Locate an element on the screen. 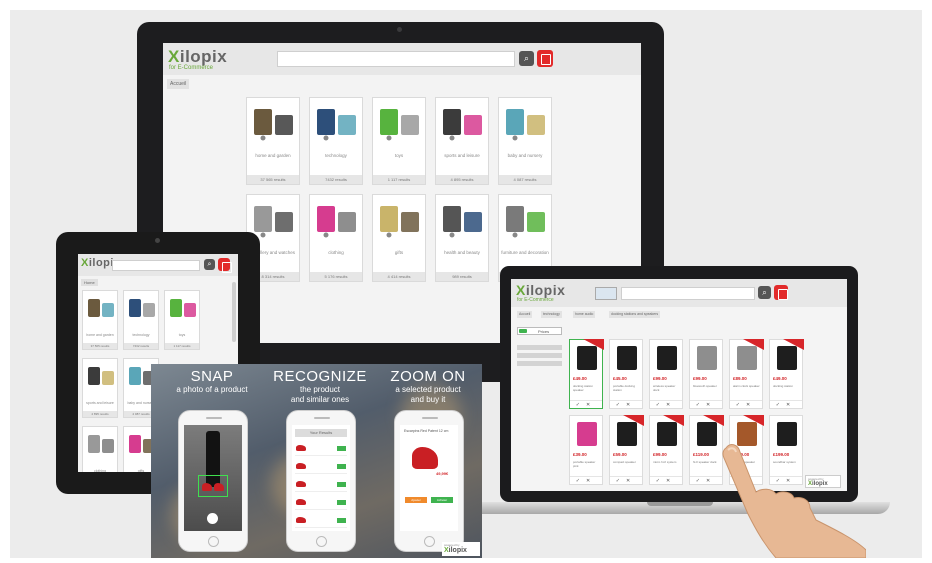  product-price: £49.00 is located at coordinates (580, 378).